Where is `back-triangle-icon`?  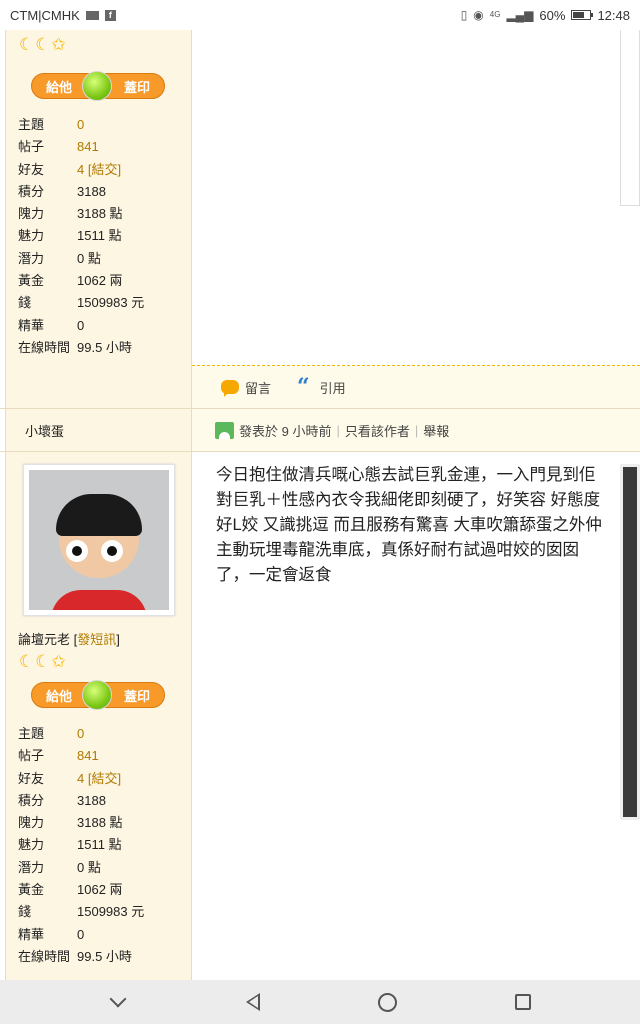
back-triangle-icon is located at coordinates (252, 1002).